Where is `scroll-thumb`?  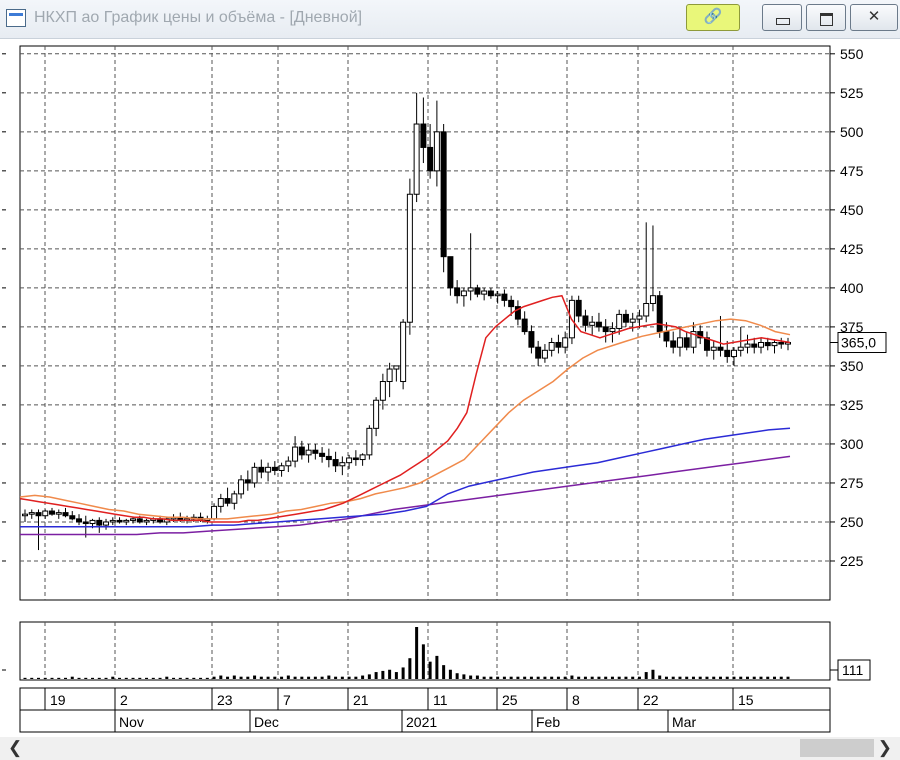
scroll-thumb is located at coordinates (837, 748).